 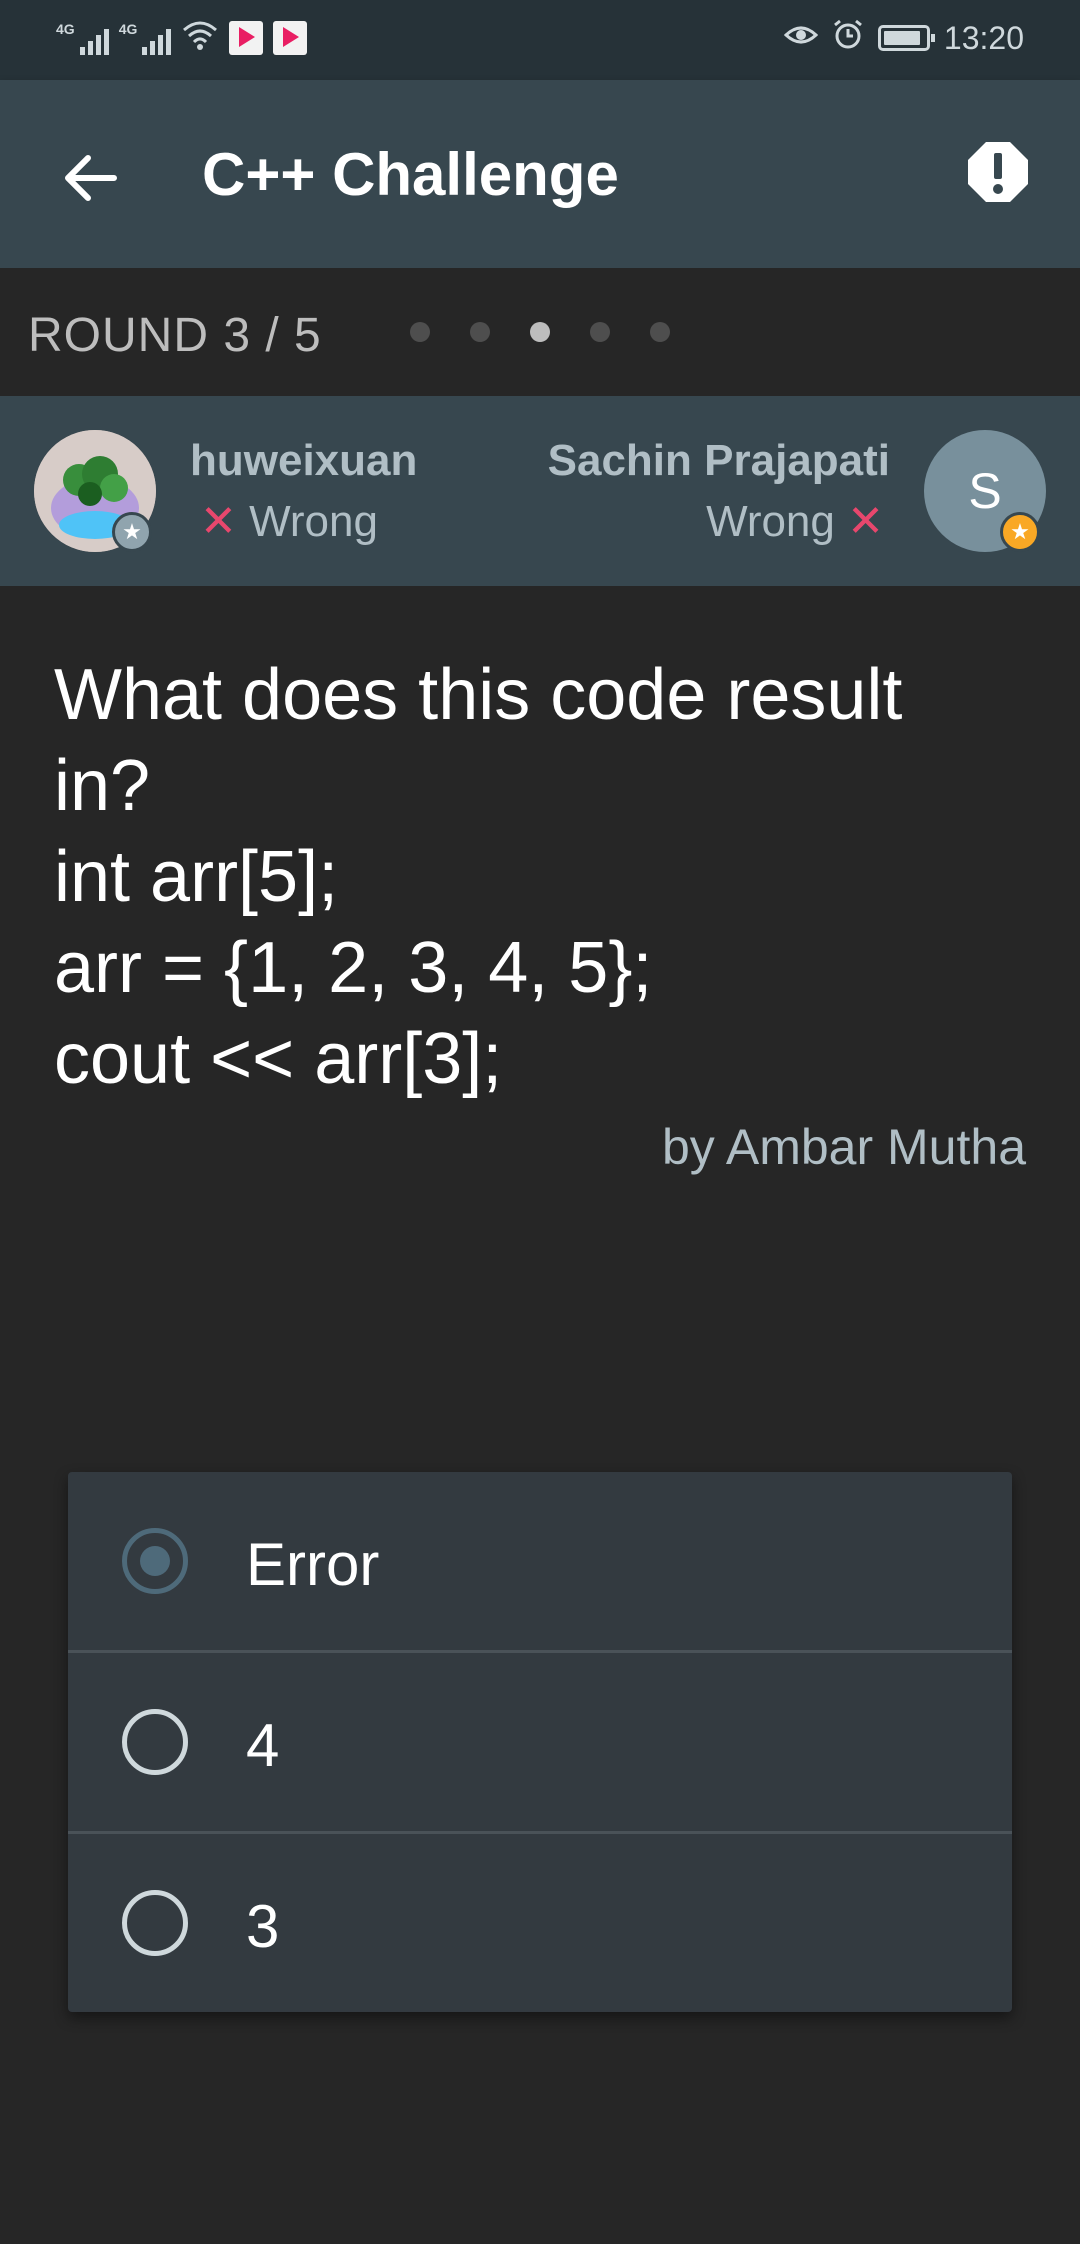 I want to click on player1-name: huweixuan, so click(x=304, y=460).